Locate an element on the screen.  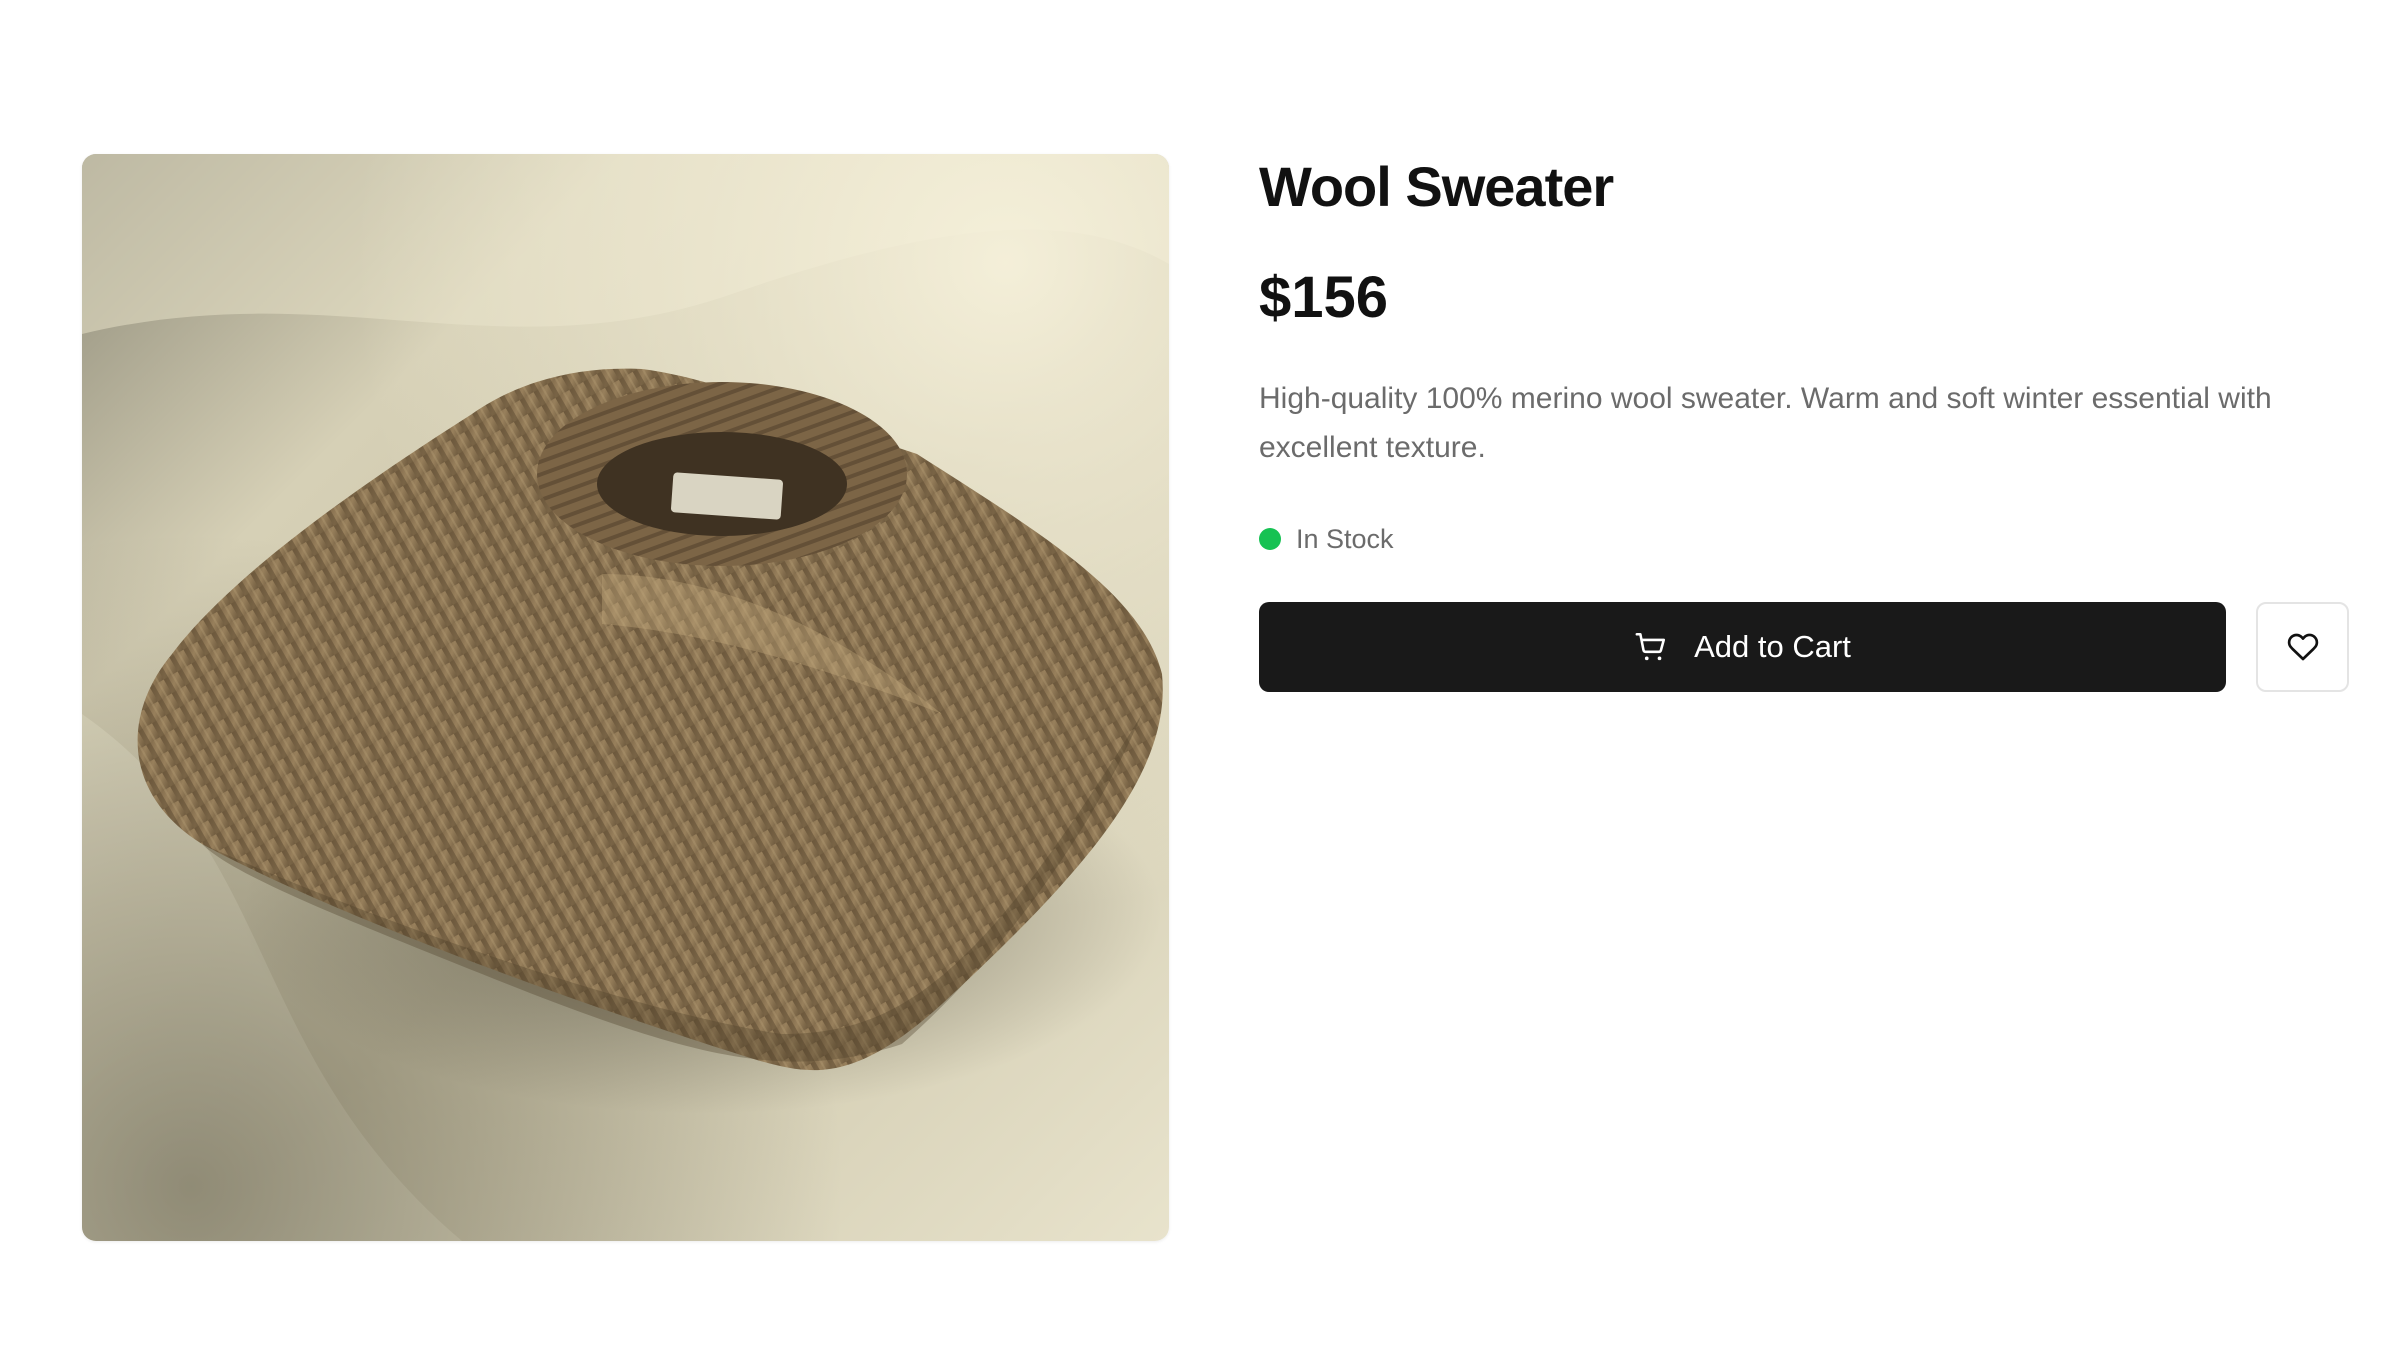
wishlist-button is located at coordinates (2302, 647).